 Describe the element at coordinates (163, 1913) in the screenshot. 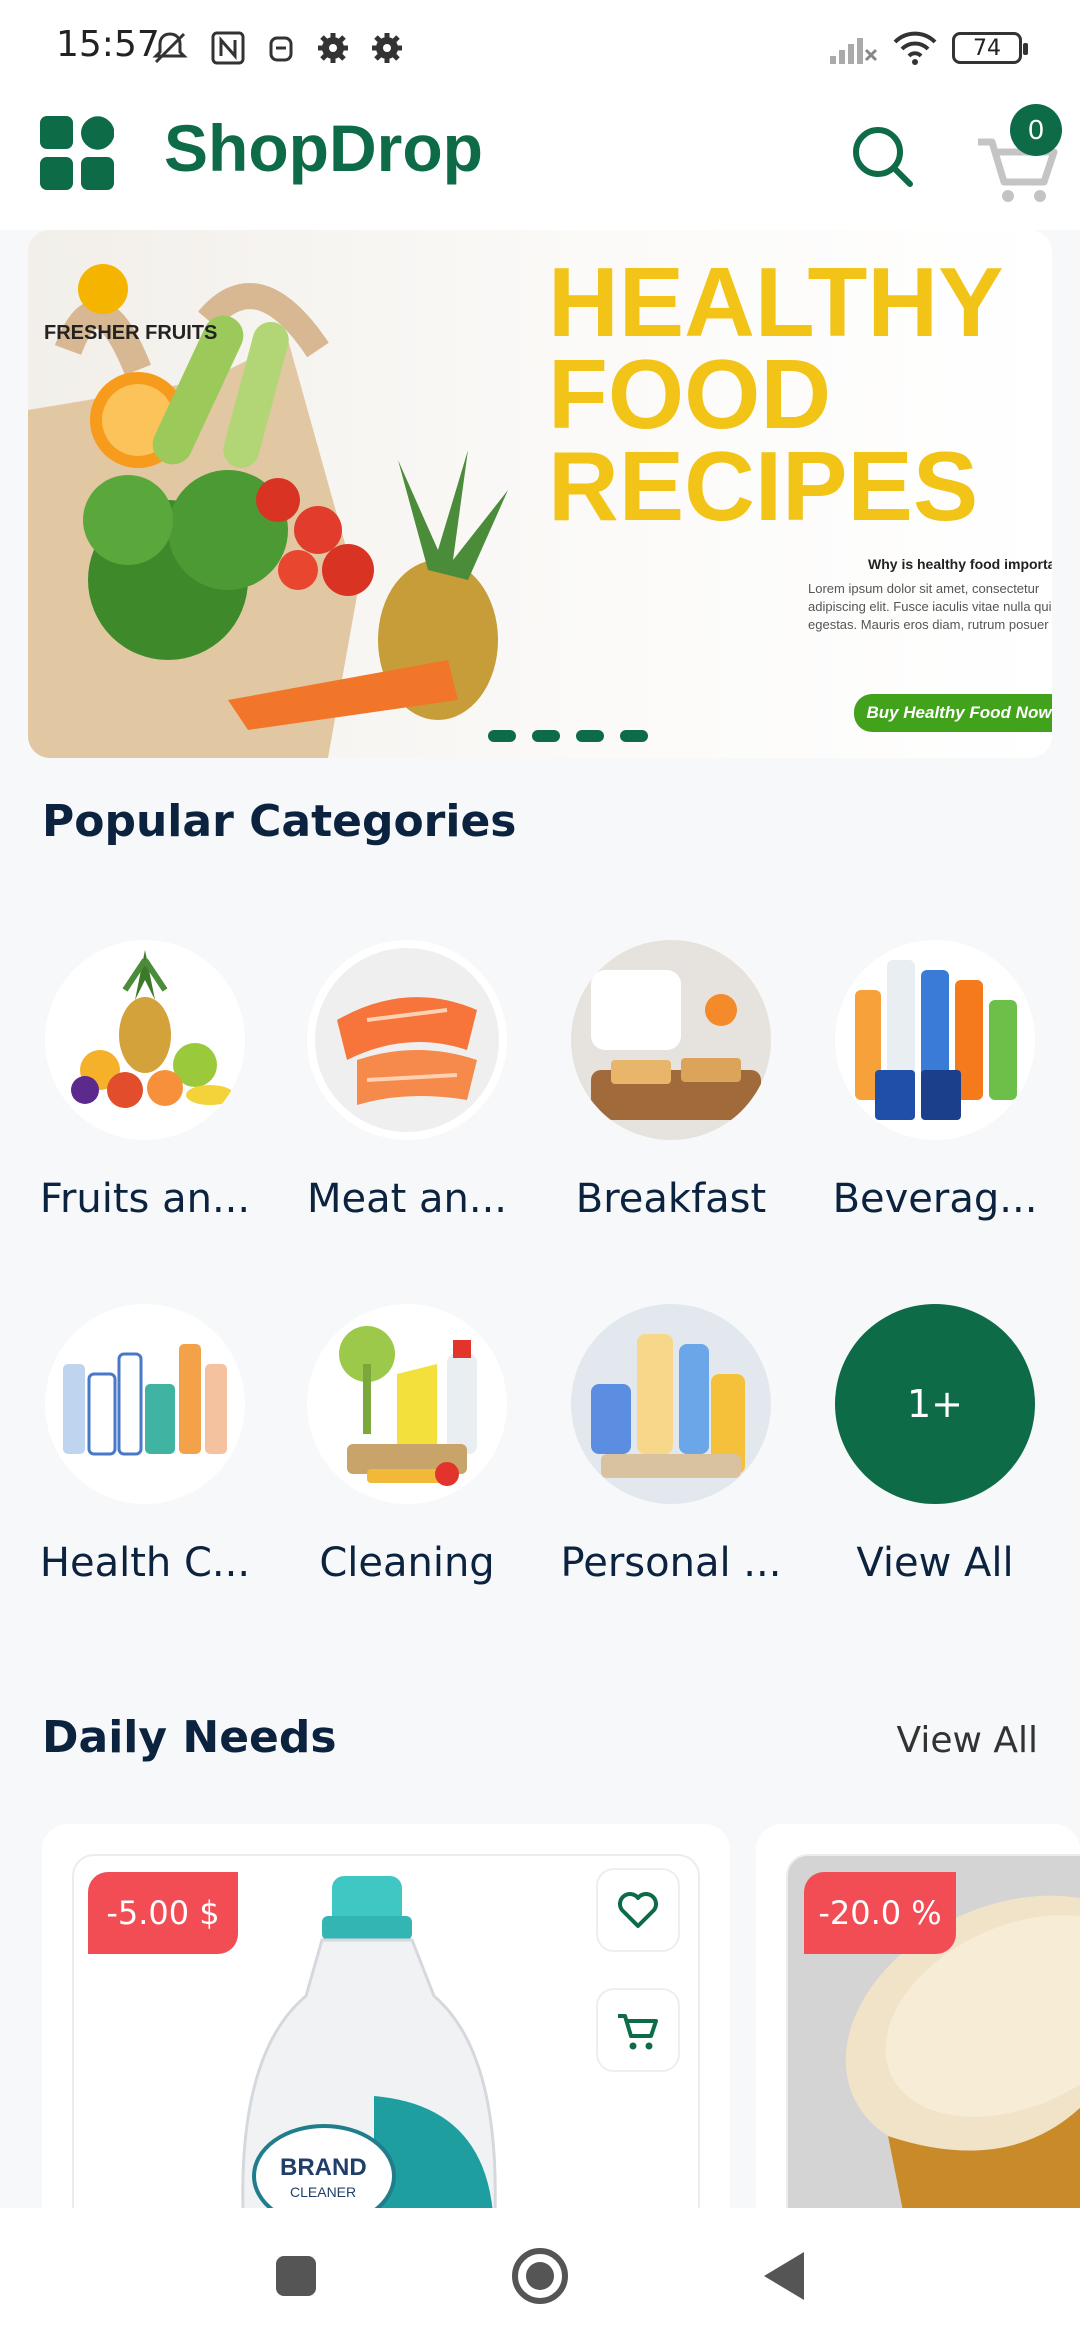

I see `discount-badge: -5.00 $` at that location.